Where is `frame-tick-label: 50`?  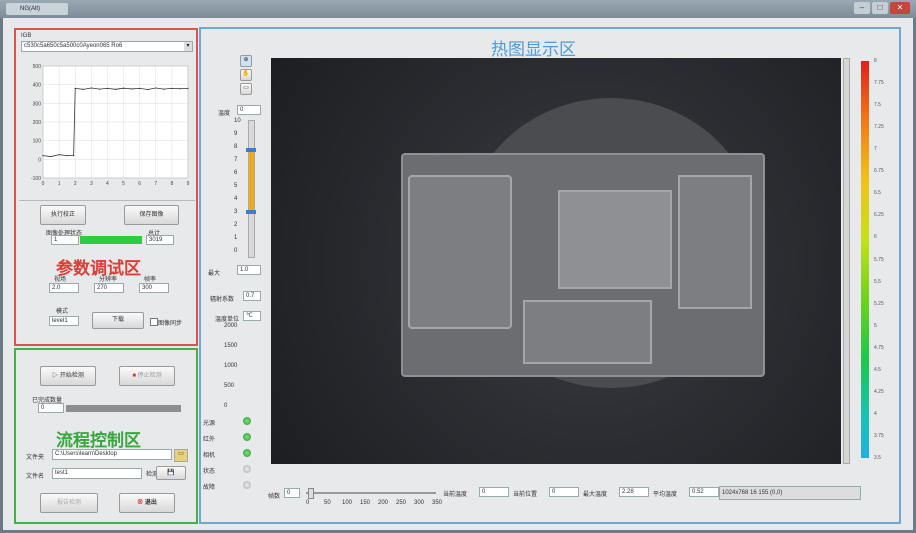
frame-tick-label: 50 is located at coordinates (327, 503).